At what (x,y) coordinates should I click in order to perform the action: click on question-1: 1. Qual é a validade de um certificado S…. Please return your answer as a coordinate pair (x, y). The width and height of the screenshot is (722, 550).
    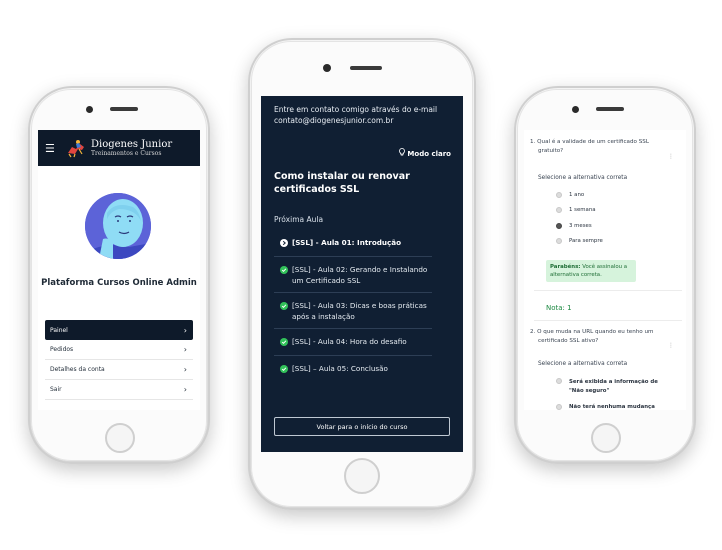
    Looking at the image, I should click on (600, 147).